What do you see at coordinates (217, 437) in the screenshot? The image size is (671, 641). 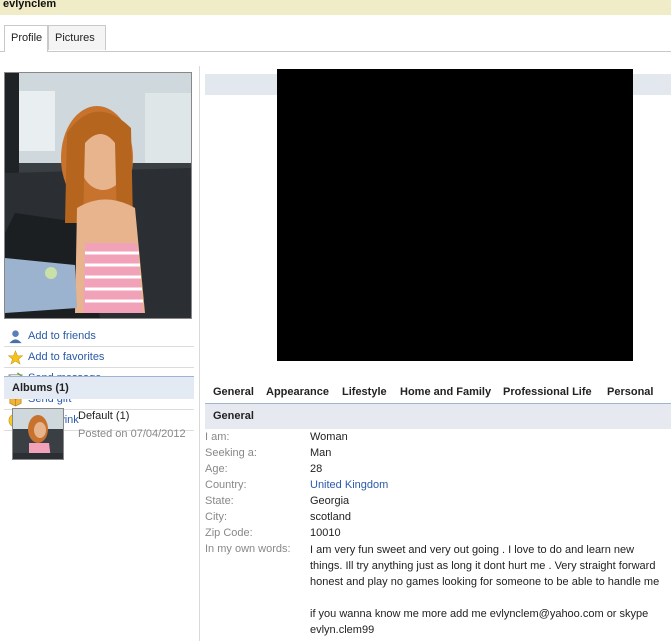 I see `field-label: I am:` at bounding box center [217, 437].